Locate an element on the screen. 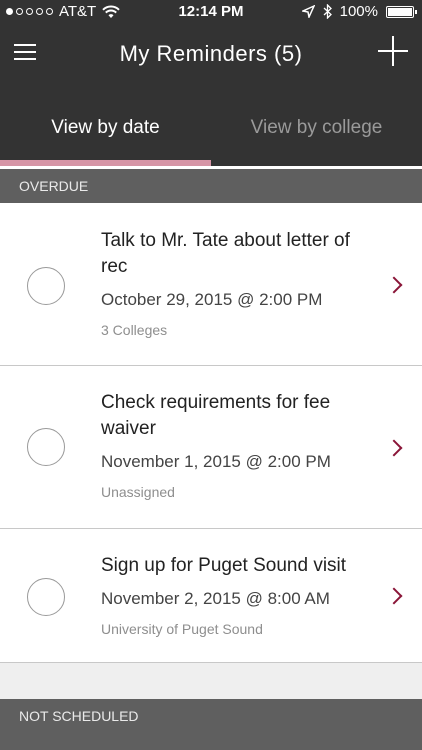  reminder-college: University of Puget Sound is located at coordinates (182, 629).